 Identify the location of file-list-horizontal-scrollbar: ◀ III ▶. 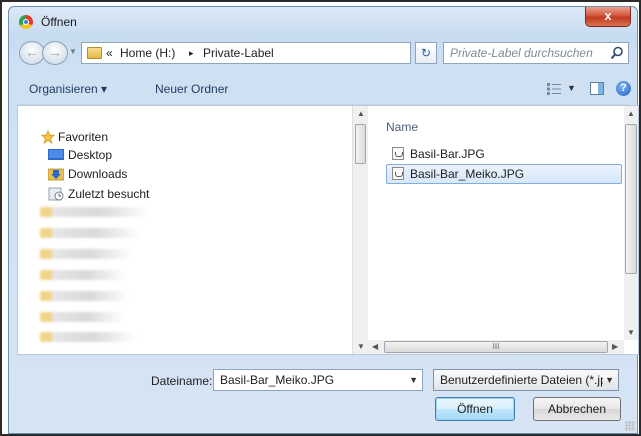
(496, 347).